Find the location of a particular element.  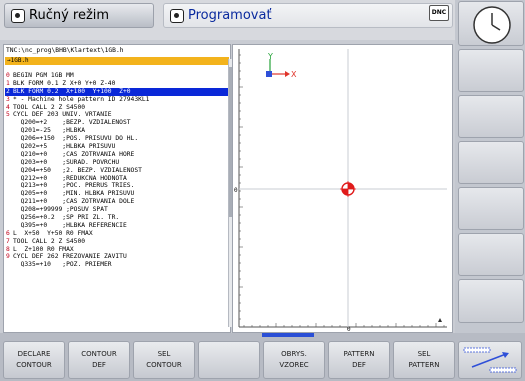

program-line: Q204=+50 ;2. BEZP. VZDIALENOST is located at coordinates (117, 171).